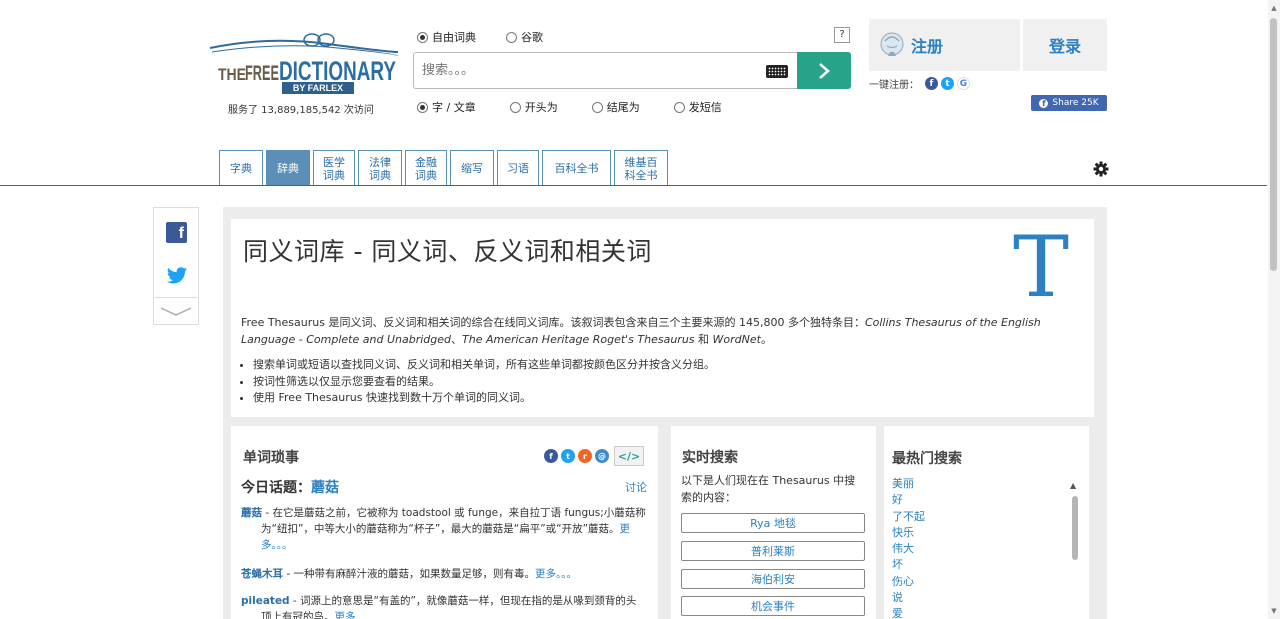  I want to click on live-search-item: 海伯利安, so click(773, 579).